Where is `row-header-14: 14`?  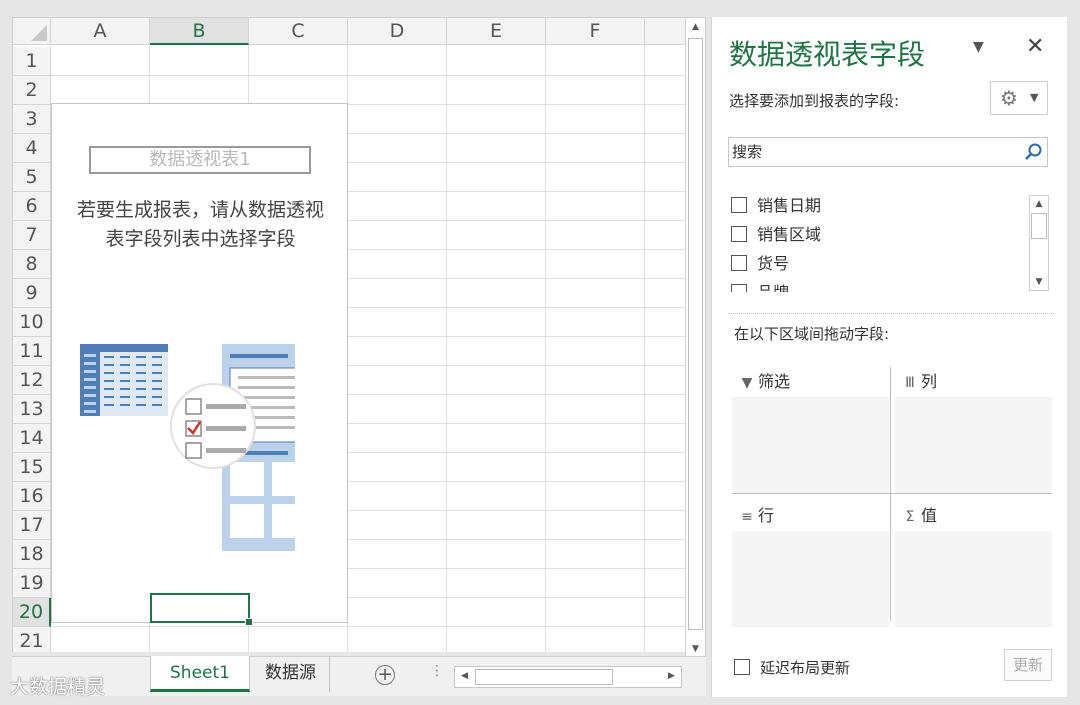 row-header-14: 14 is located at coordinates (32, 438).